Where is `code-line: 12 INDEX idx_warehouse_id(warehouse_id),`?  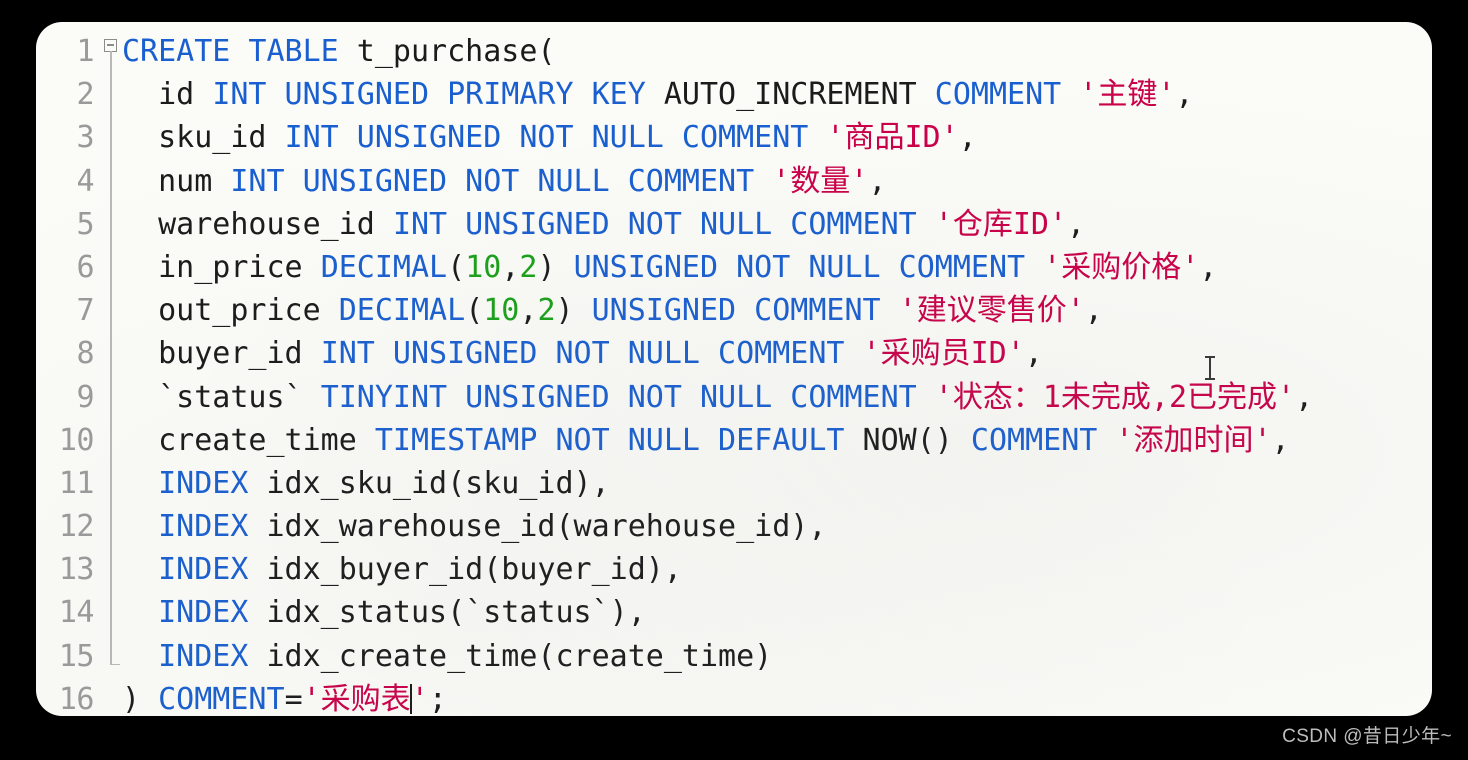 code-line: 12 INDEX idx_warehouse_id(warehouse_id), is located at coordinates (734, 527).